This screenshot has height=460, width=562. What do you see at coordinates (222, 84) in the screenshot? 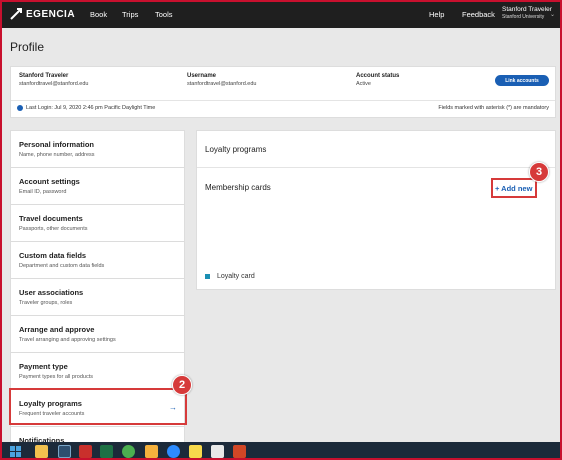
I see `username-value: stanfordtravel@stanford.edu` at bounding box center [222, 84].